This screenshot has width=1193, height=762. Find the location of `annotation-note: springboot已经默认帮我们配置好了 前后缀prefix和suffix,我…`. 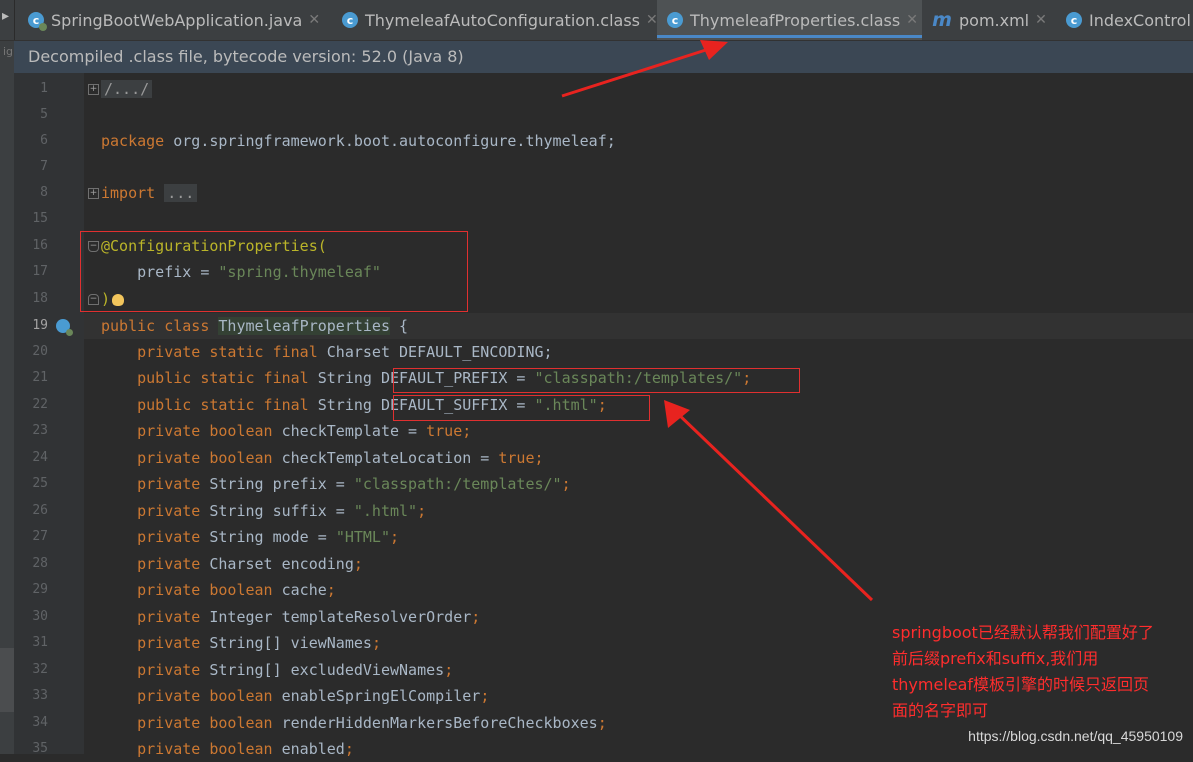

annotation-note: springboot已经默认帮我们配置好了 前后缀prefix和suffix,我… is located at coordinates (1042, 672).